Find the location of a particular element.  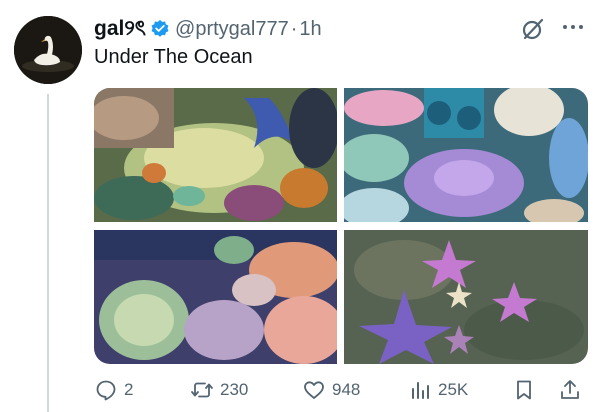

like-count: 948 is located at coordinates (346, 389).